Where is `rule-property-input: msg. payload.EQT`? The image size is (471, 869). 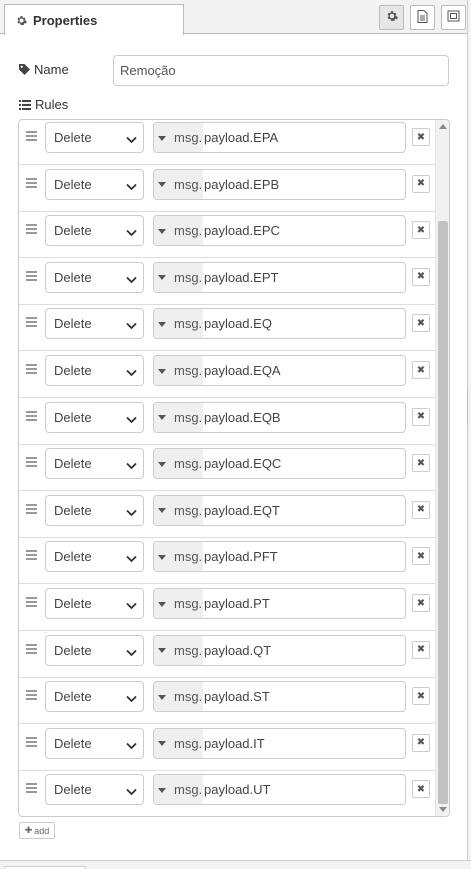 rule-property-input: msg. payload.EQT is located at coordinates (279, 510).